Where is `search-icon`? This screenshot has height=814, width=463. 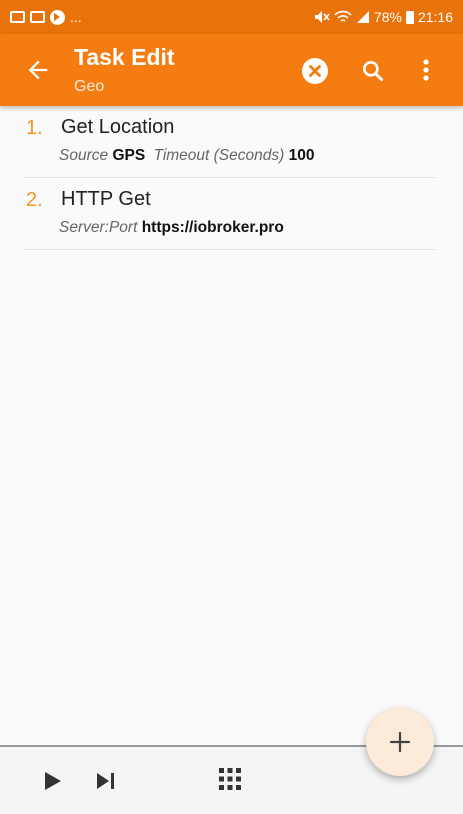 search-icon is located at coordinates (373, 71).